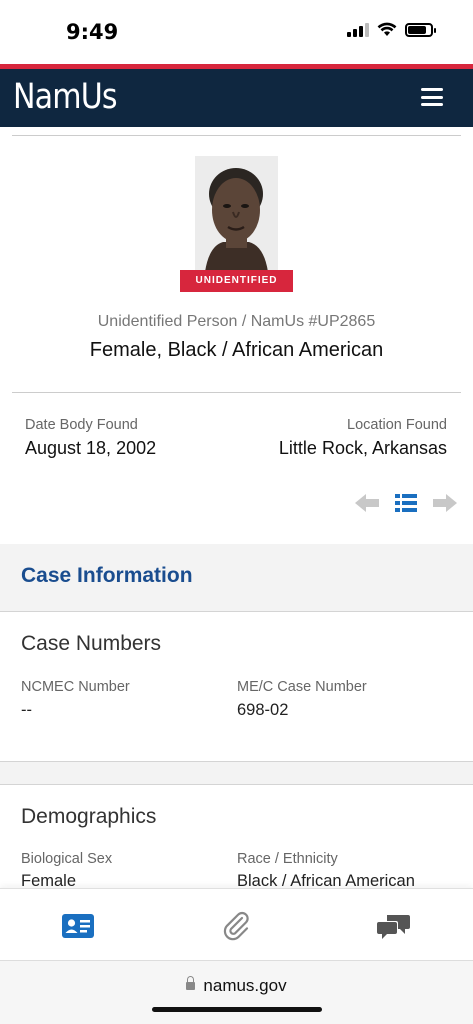 The height and width of the screenshot is (1024, 473). What do you see at coordinates (367, 503) in the screenshot?
I see `previous-case-arrow-icon` at bounding box center [367, 503].